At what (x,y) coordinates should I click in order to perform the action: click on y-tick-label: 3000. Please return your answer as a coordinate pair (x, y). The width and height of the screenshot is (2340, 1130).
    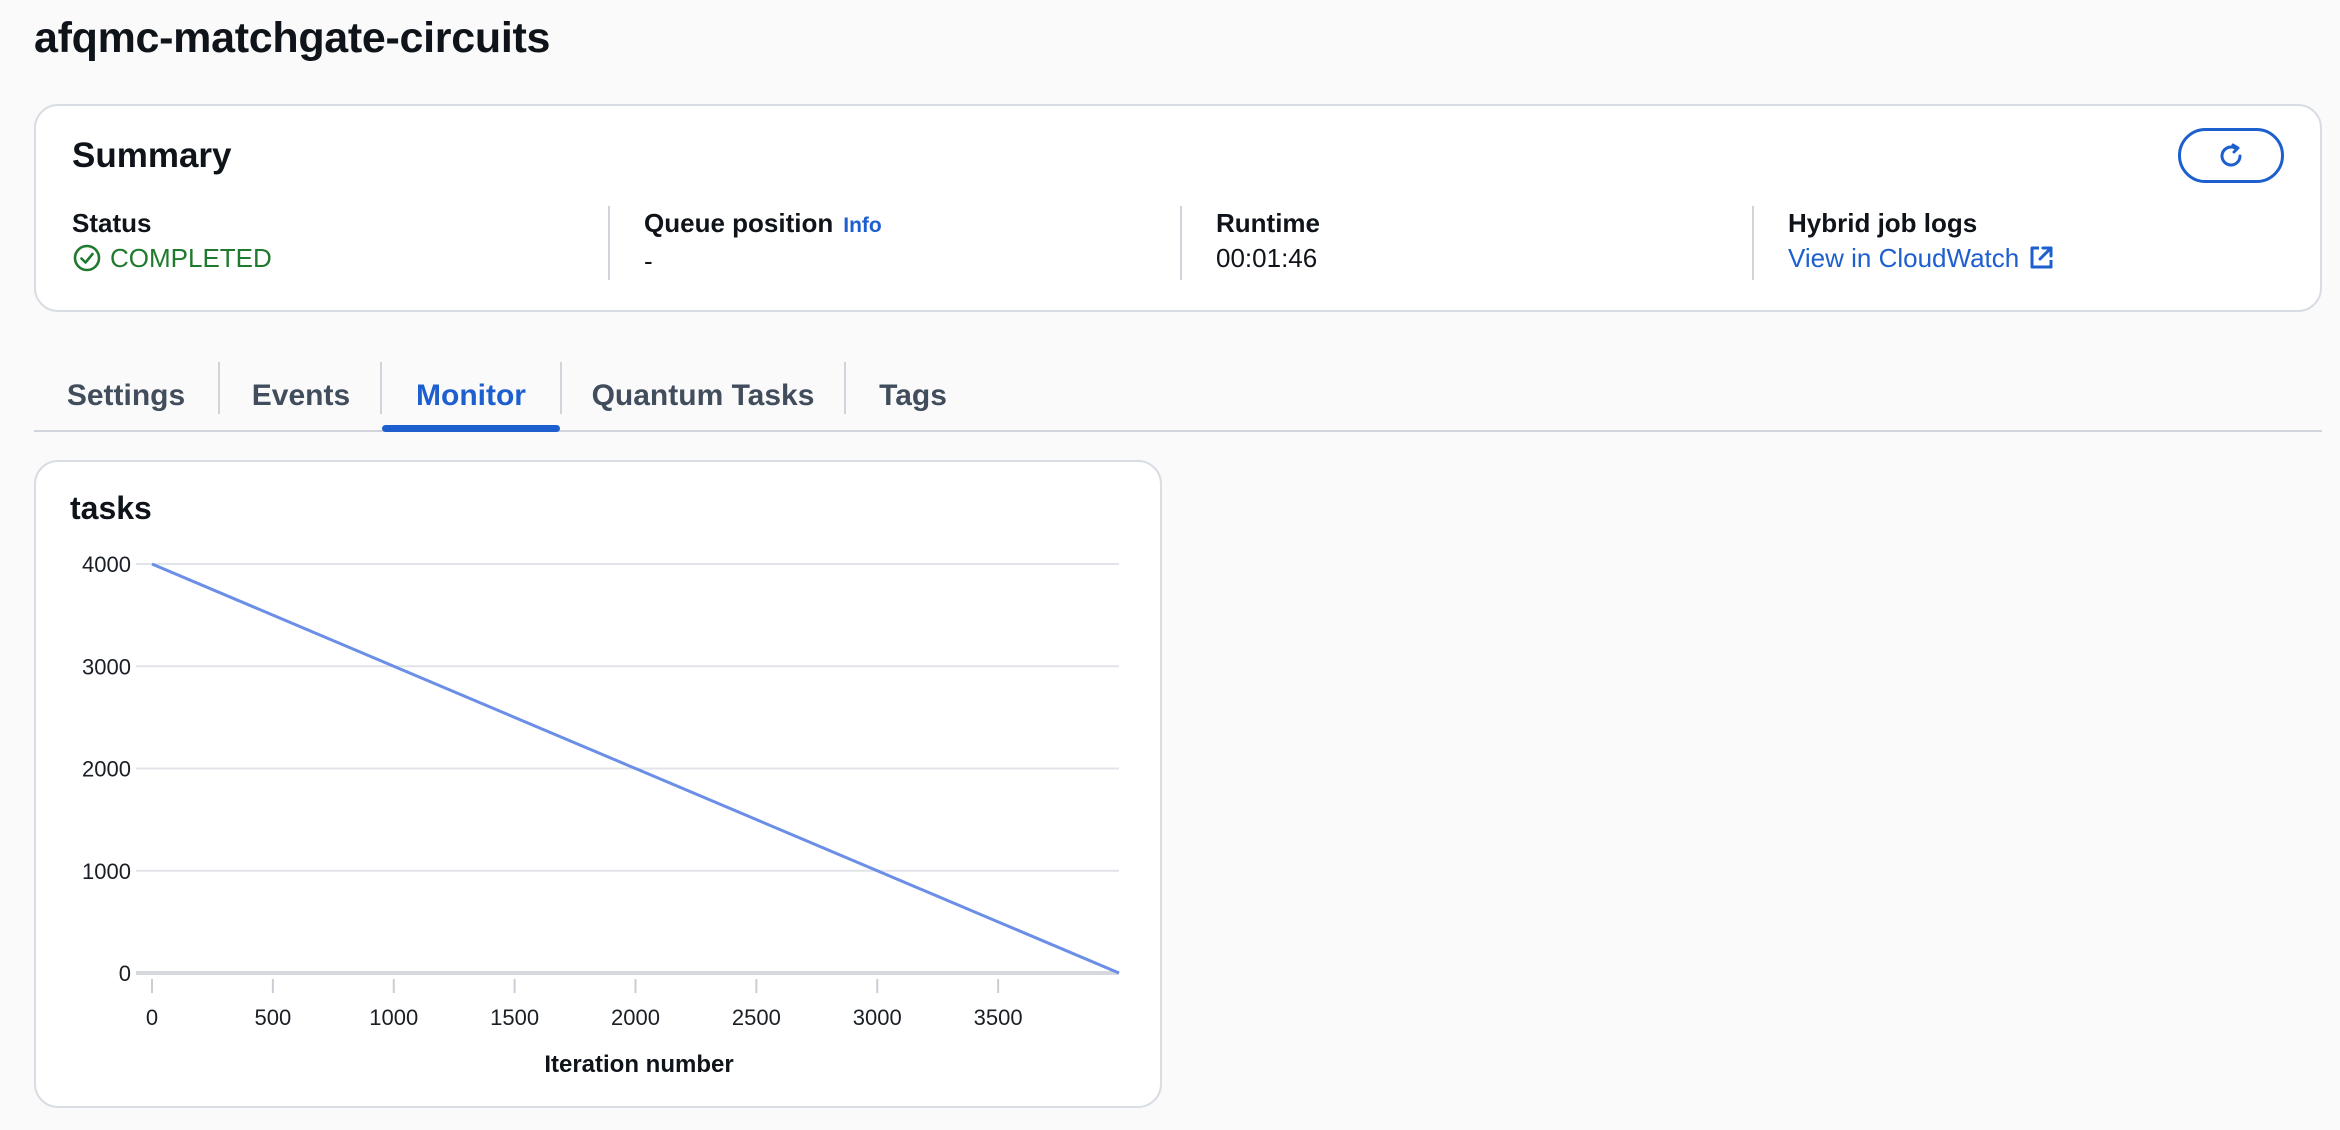
    Looking at the image, I should click on (106, 666).